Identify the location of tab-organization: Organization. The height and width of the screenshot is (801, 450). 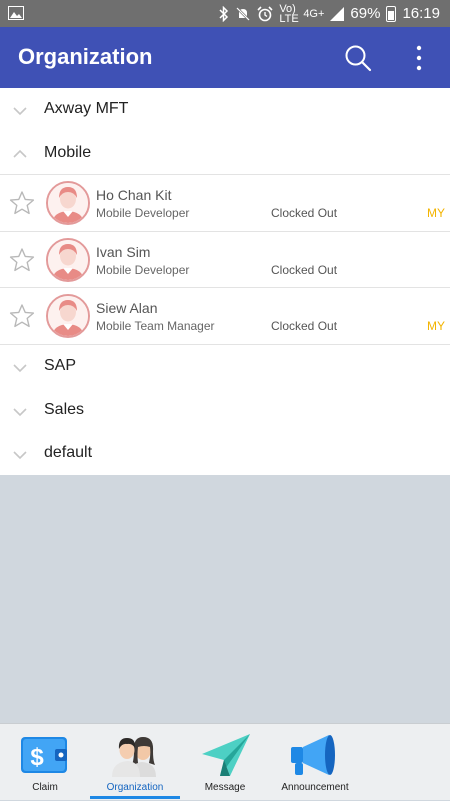
(135, 762).